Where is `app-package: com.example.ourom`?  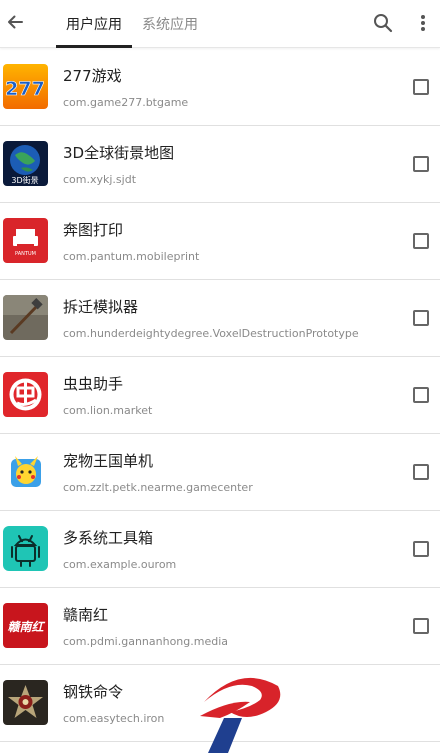
app-package: com.example.ourom is located at coordinates (120, 564).